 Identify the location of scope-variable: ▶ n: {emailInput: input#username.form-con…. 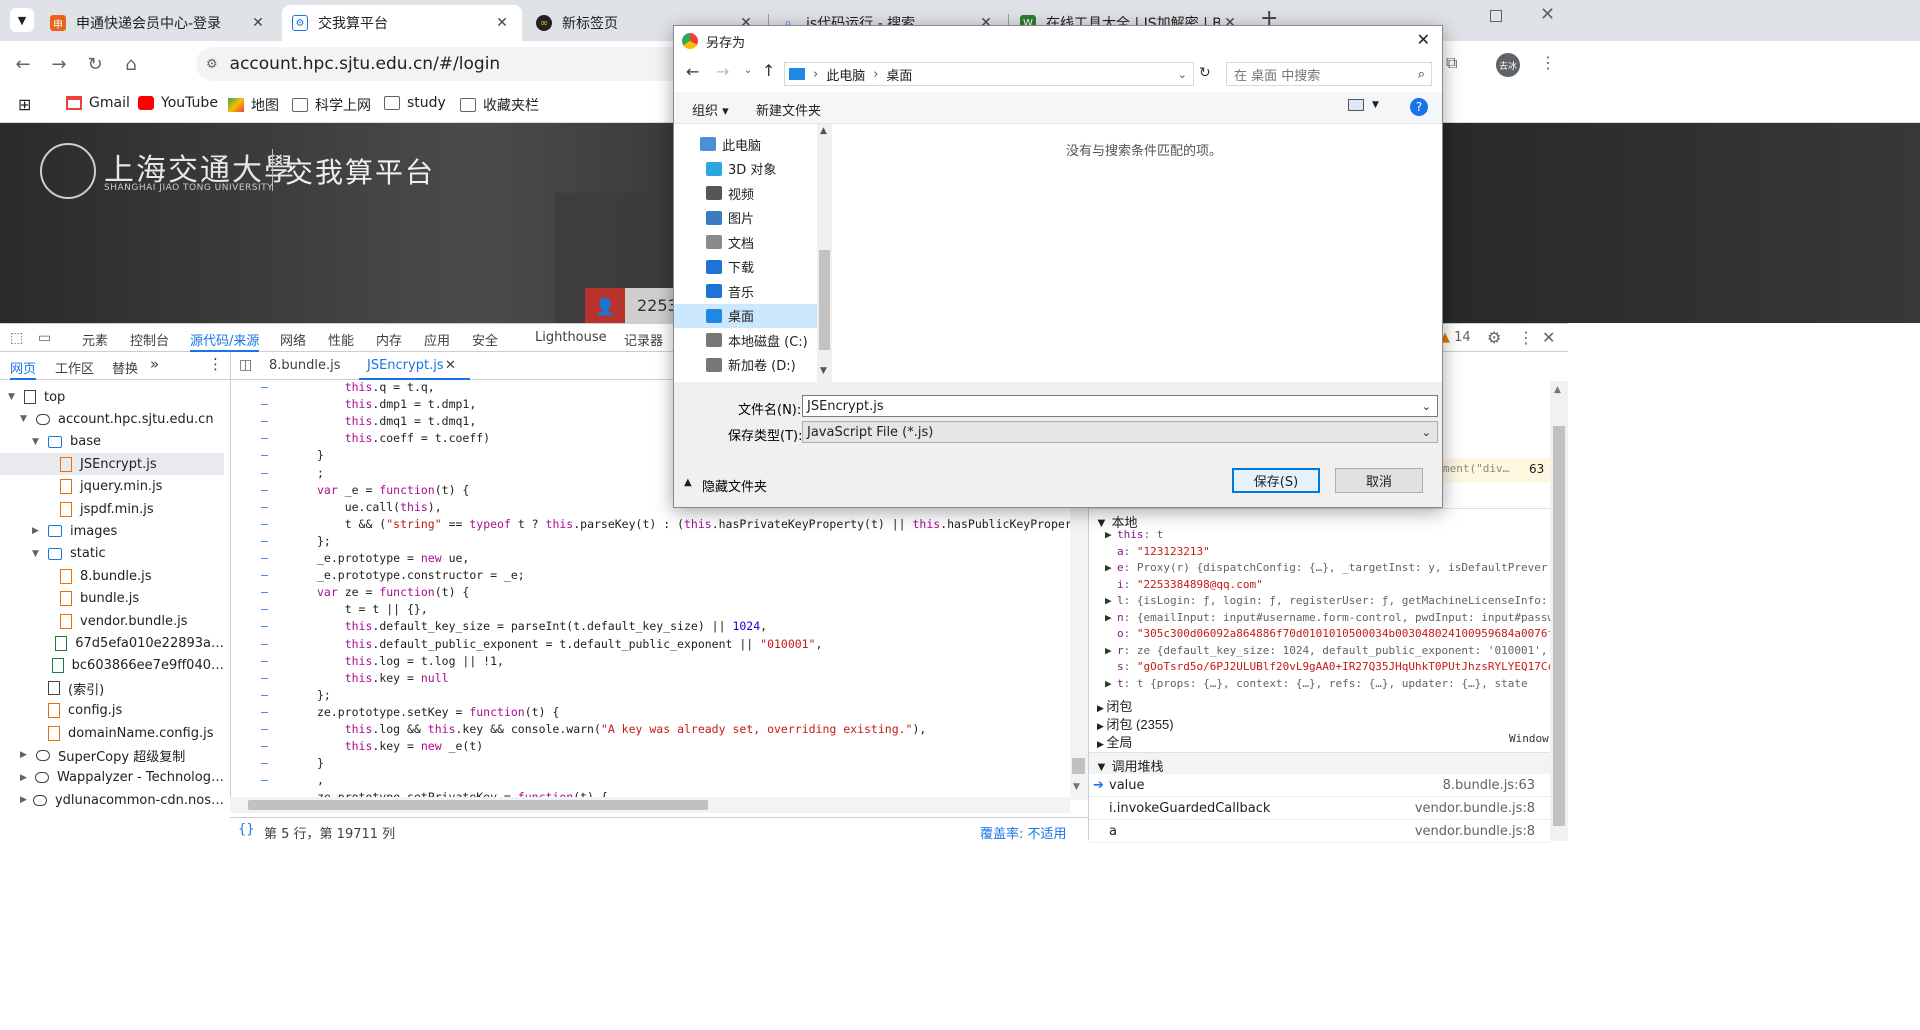
(1320, 619).